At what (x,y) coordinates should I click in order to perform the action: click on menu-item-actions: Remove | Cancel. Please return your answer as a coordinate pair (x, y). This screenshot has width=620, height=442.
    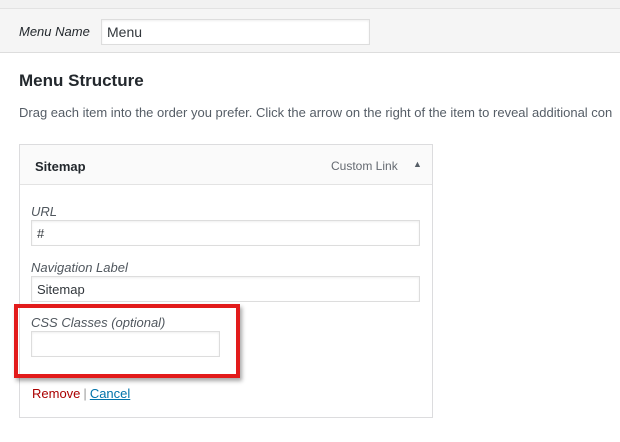
    Looking at the image, I should click on (81, 393).